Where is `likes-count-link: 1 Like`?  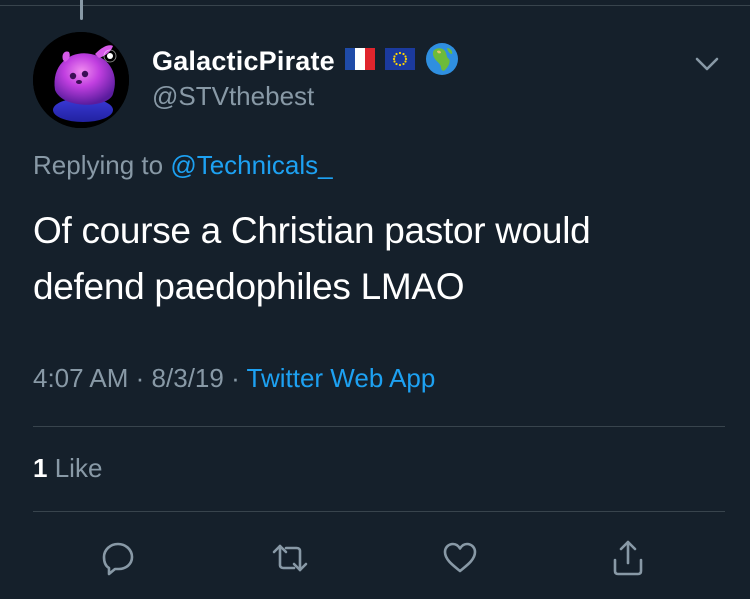
likes-count-link: 1 Like is located at coordinates (67, 468).